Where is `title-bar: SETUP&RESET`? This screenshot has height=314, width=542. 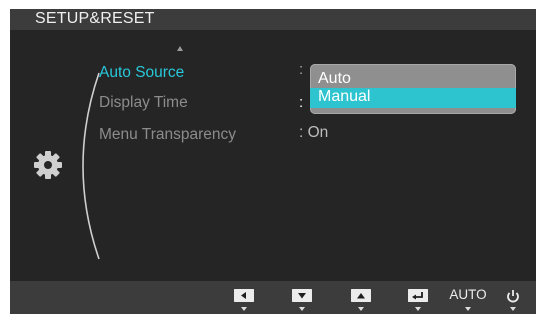
title-bar: SETUP&RESET is located at coordinates (273, 19).